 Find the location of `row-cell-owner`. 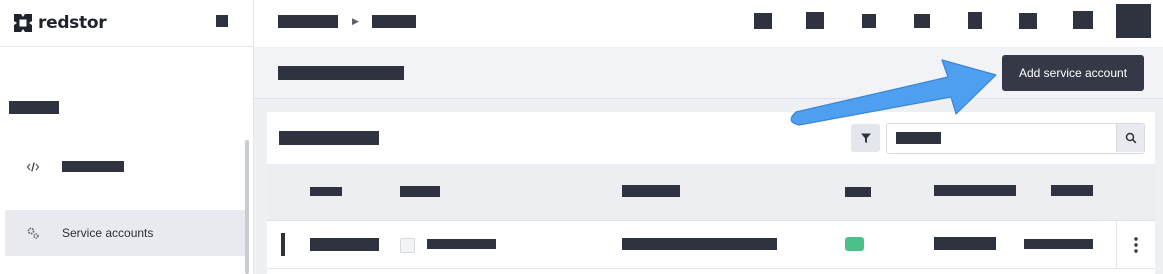

row-cell-owner is located at coordinates (1058, 244).